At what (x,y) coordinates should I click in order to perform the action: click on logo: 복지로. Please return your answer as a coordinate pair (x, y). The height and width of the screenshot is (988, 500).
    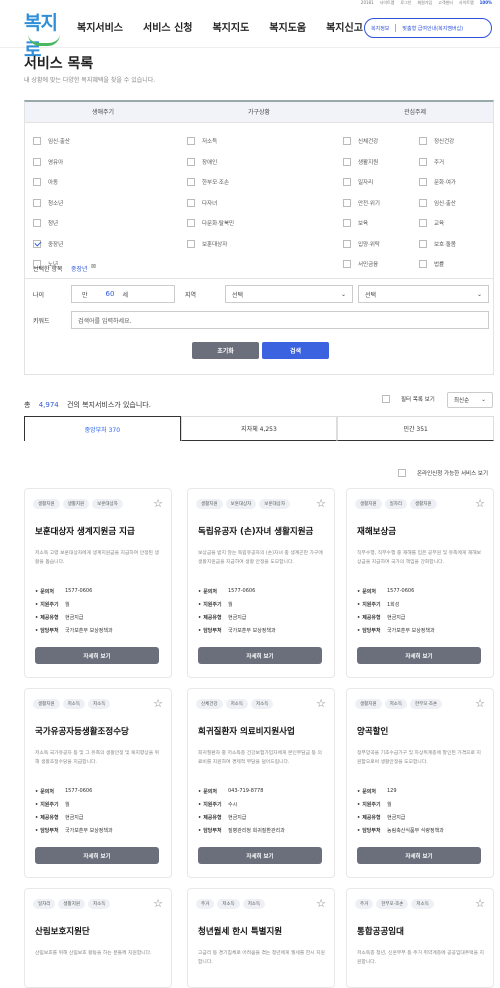
    Looking at the image, I should click on (46, 34).